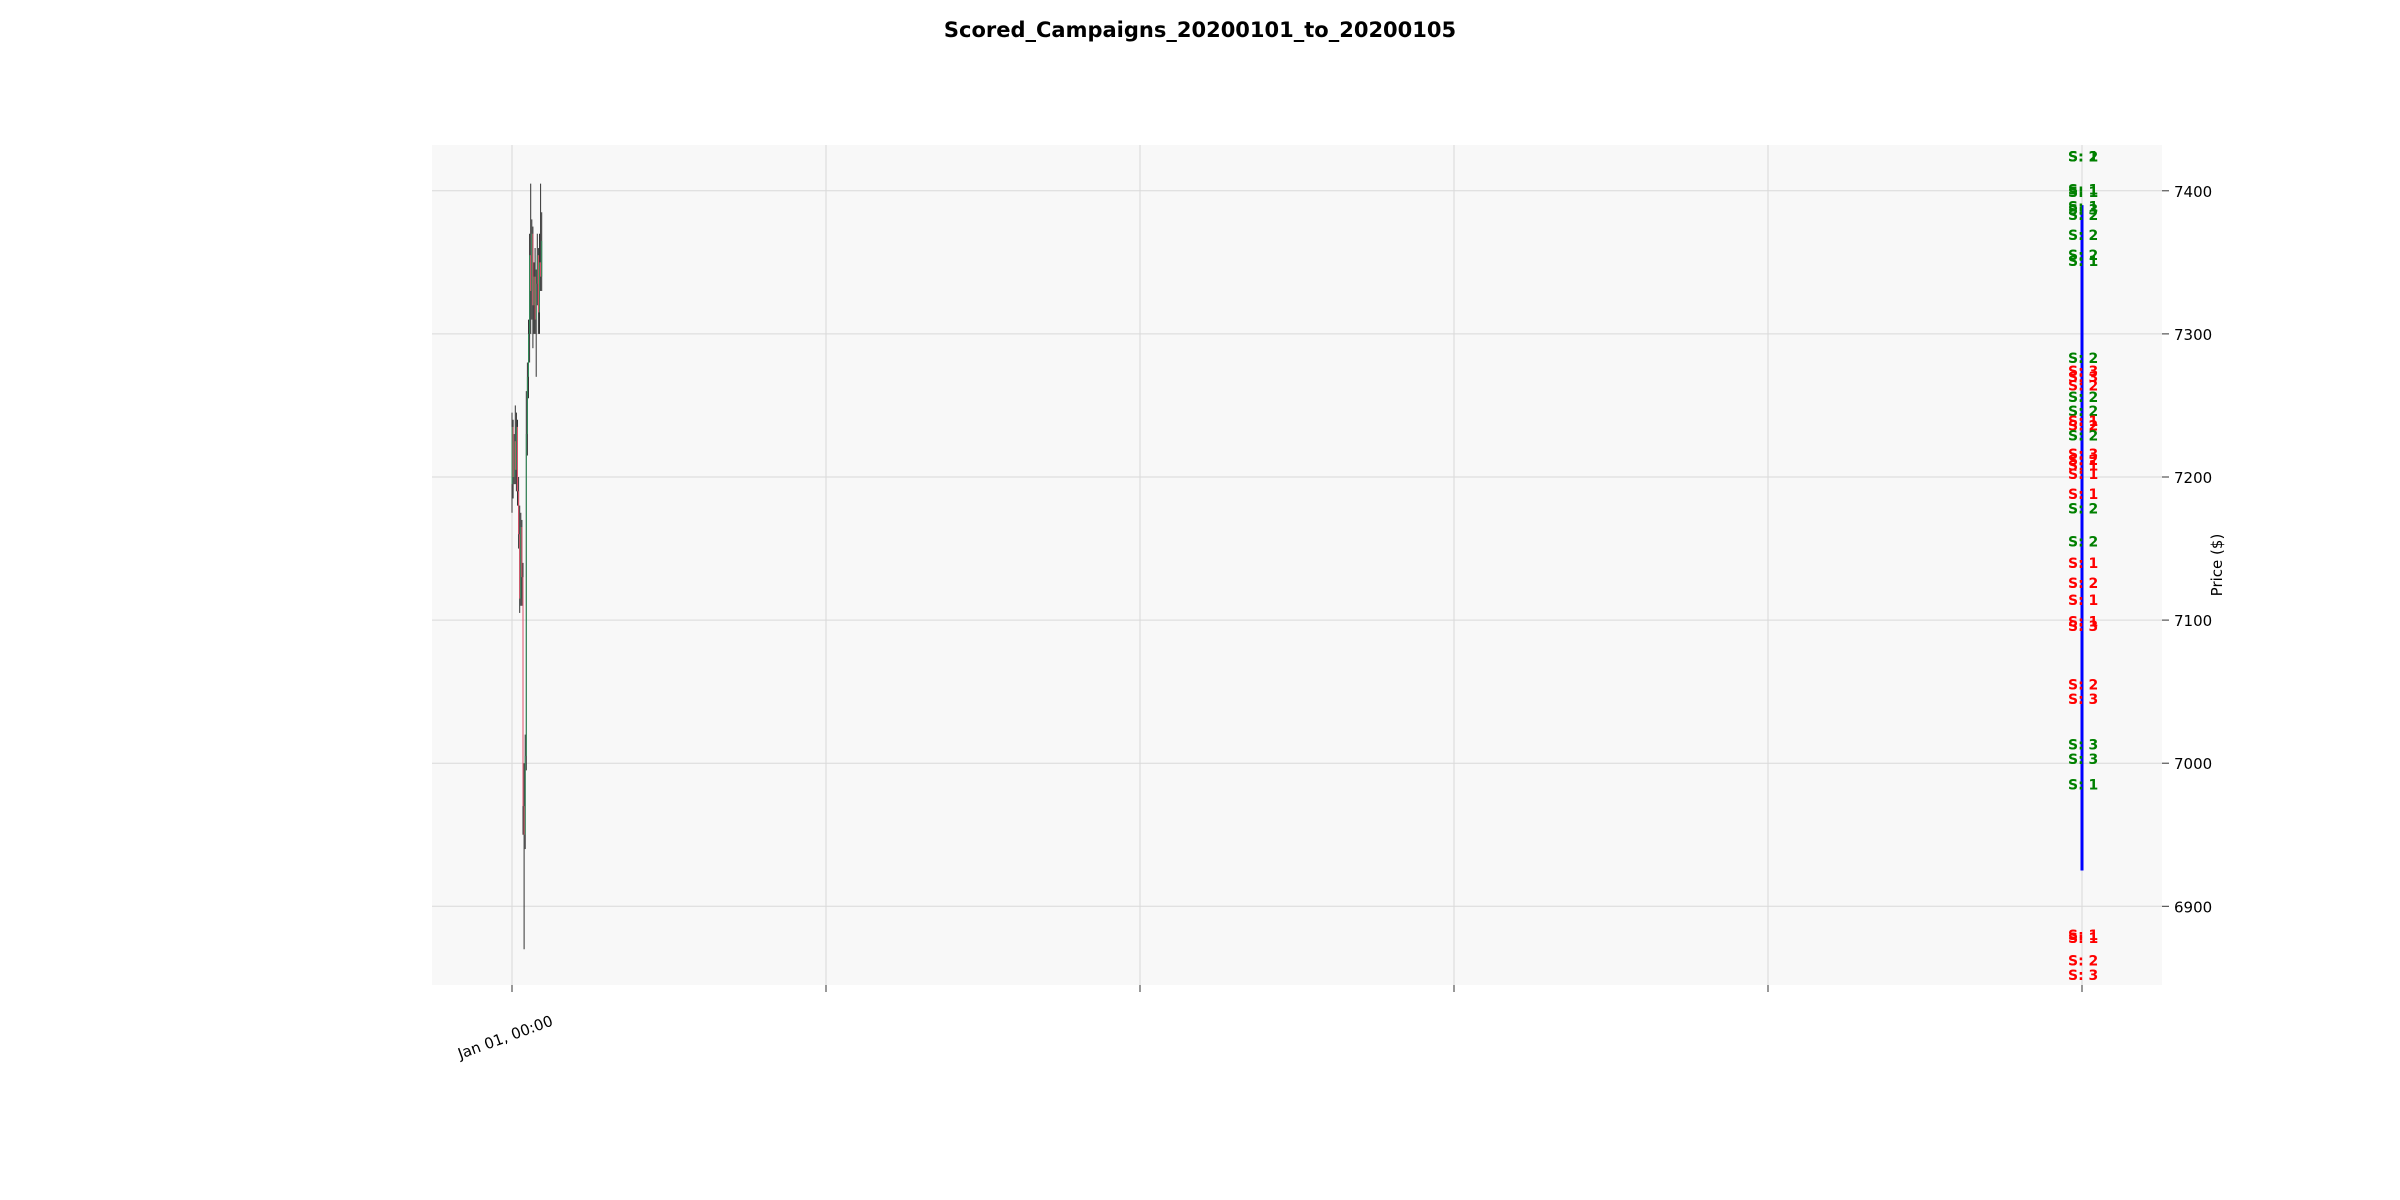  I want to click on y-axis-label: Price ($), so click(2217, 565).